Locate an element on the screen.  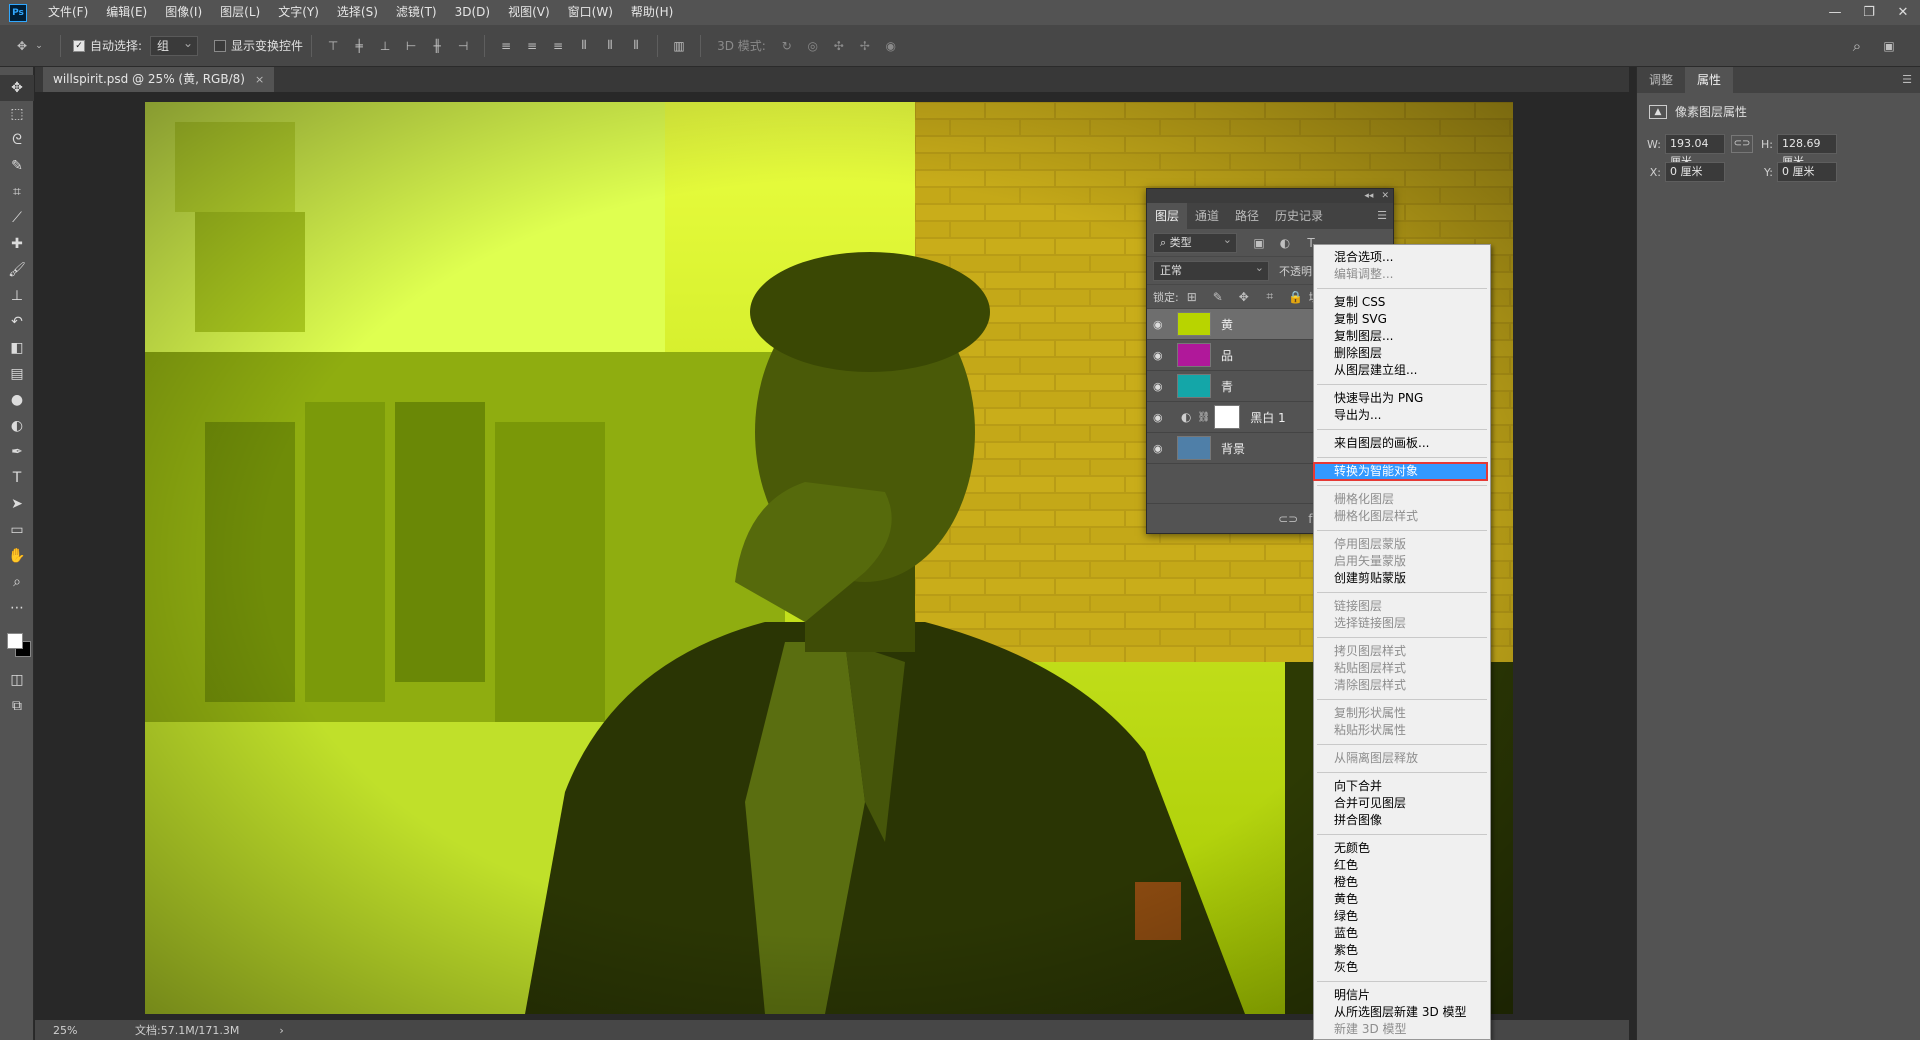
close-tab-icon: × is located at coordinates (259, 79).